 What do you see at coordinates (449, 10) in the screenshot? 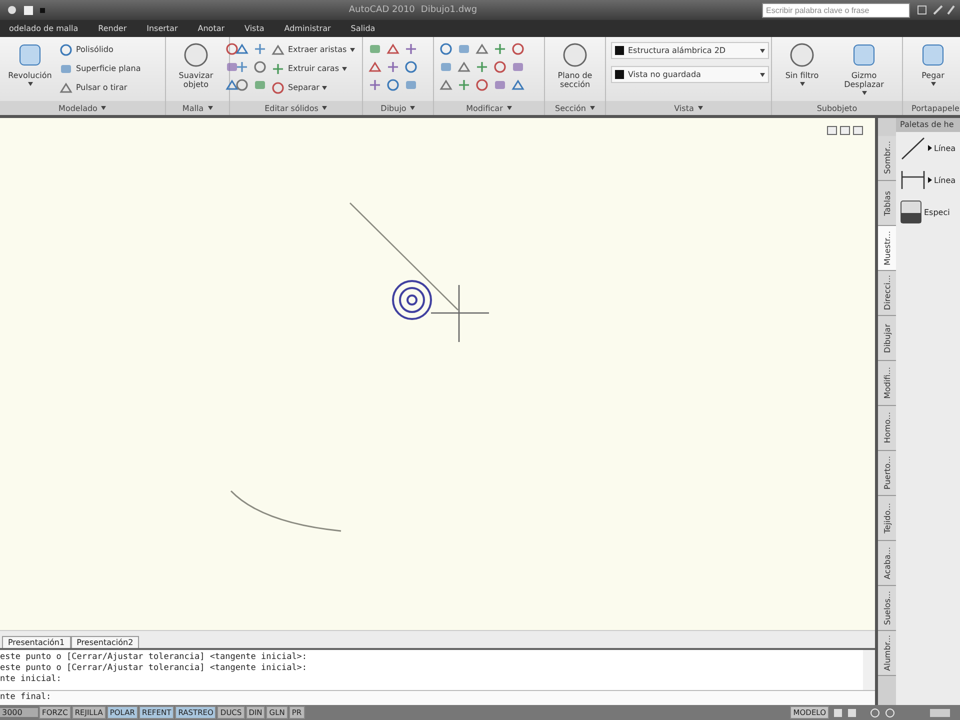
I see `document-title: Dibujo1.dwg` at bounding box center [449, 10].